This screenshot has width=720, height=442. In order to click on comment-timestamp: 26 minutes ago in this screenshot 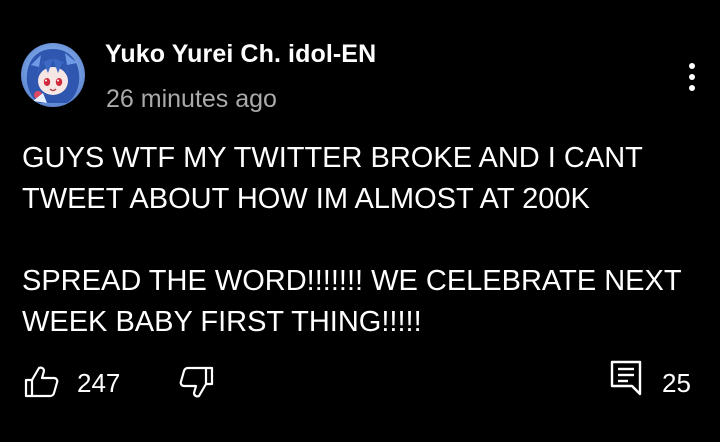, I will do `click(191, 99)`.